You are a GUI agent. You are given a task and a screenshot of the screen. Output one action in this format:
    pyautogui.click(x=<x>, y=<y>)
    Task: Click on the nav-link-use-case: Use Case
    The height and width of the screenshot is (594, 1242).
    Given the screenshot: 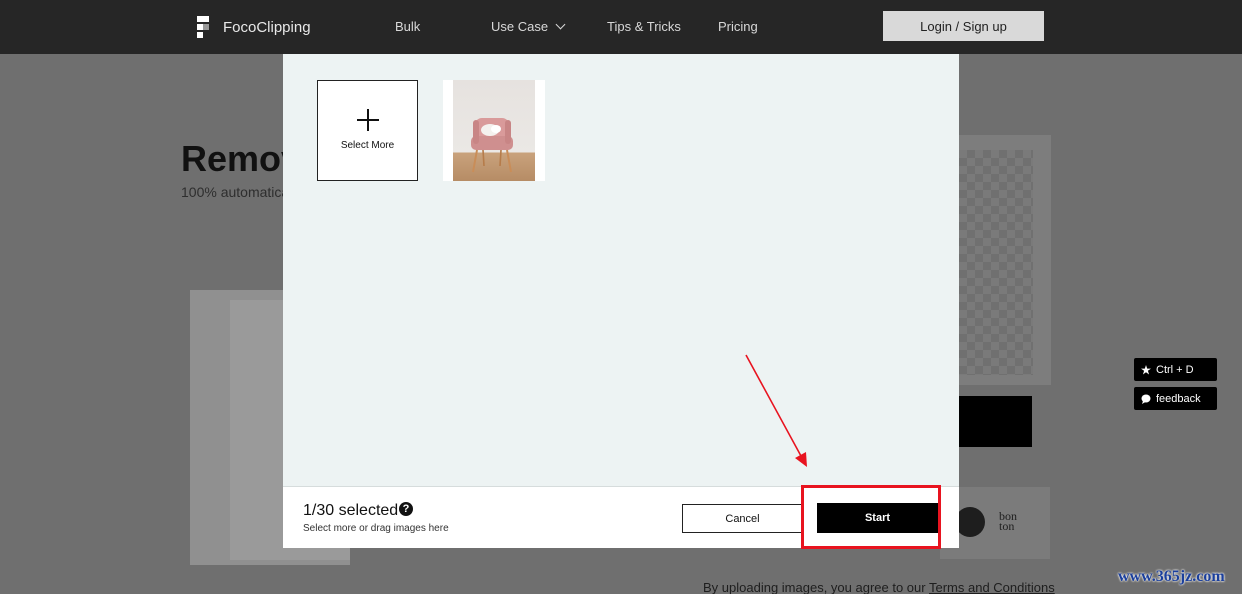 What is the action you would take?
    pyautogui.click(x=528, y=26)
    